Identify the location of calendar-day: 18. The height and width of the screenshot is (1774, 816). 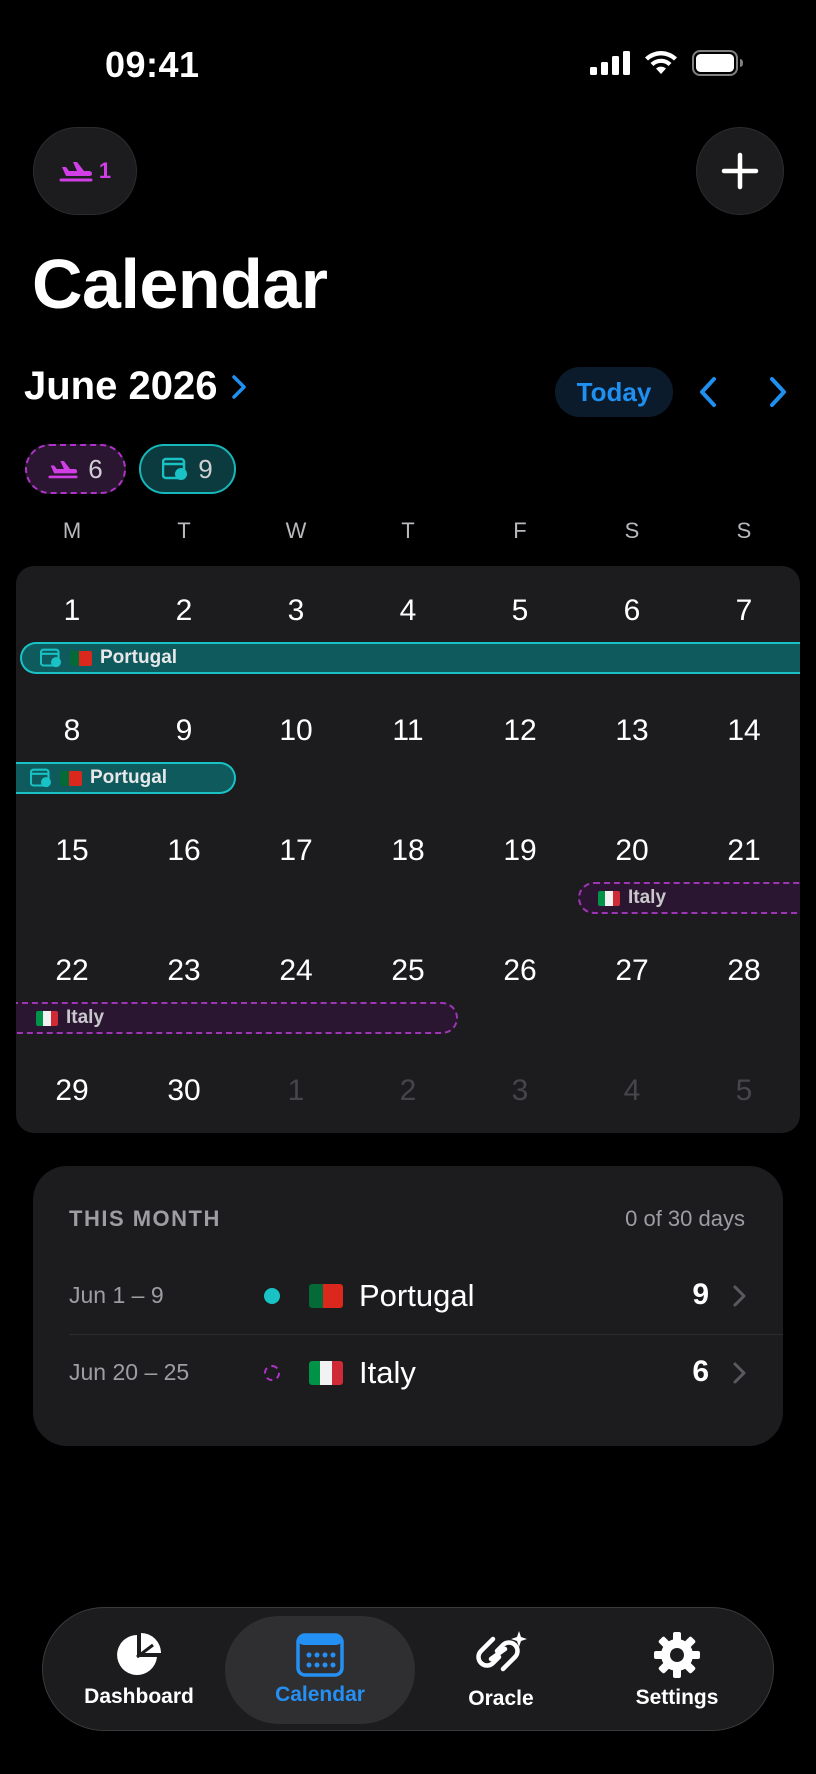
(408, 851).